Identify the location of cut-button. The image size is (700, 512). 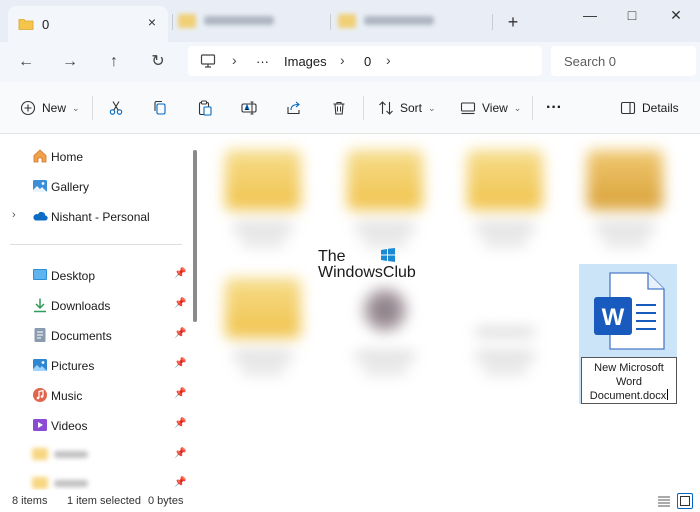
(116, 108).